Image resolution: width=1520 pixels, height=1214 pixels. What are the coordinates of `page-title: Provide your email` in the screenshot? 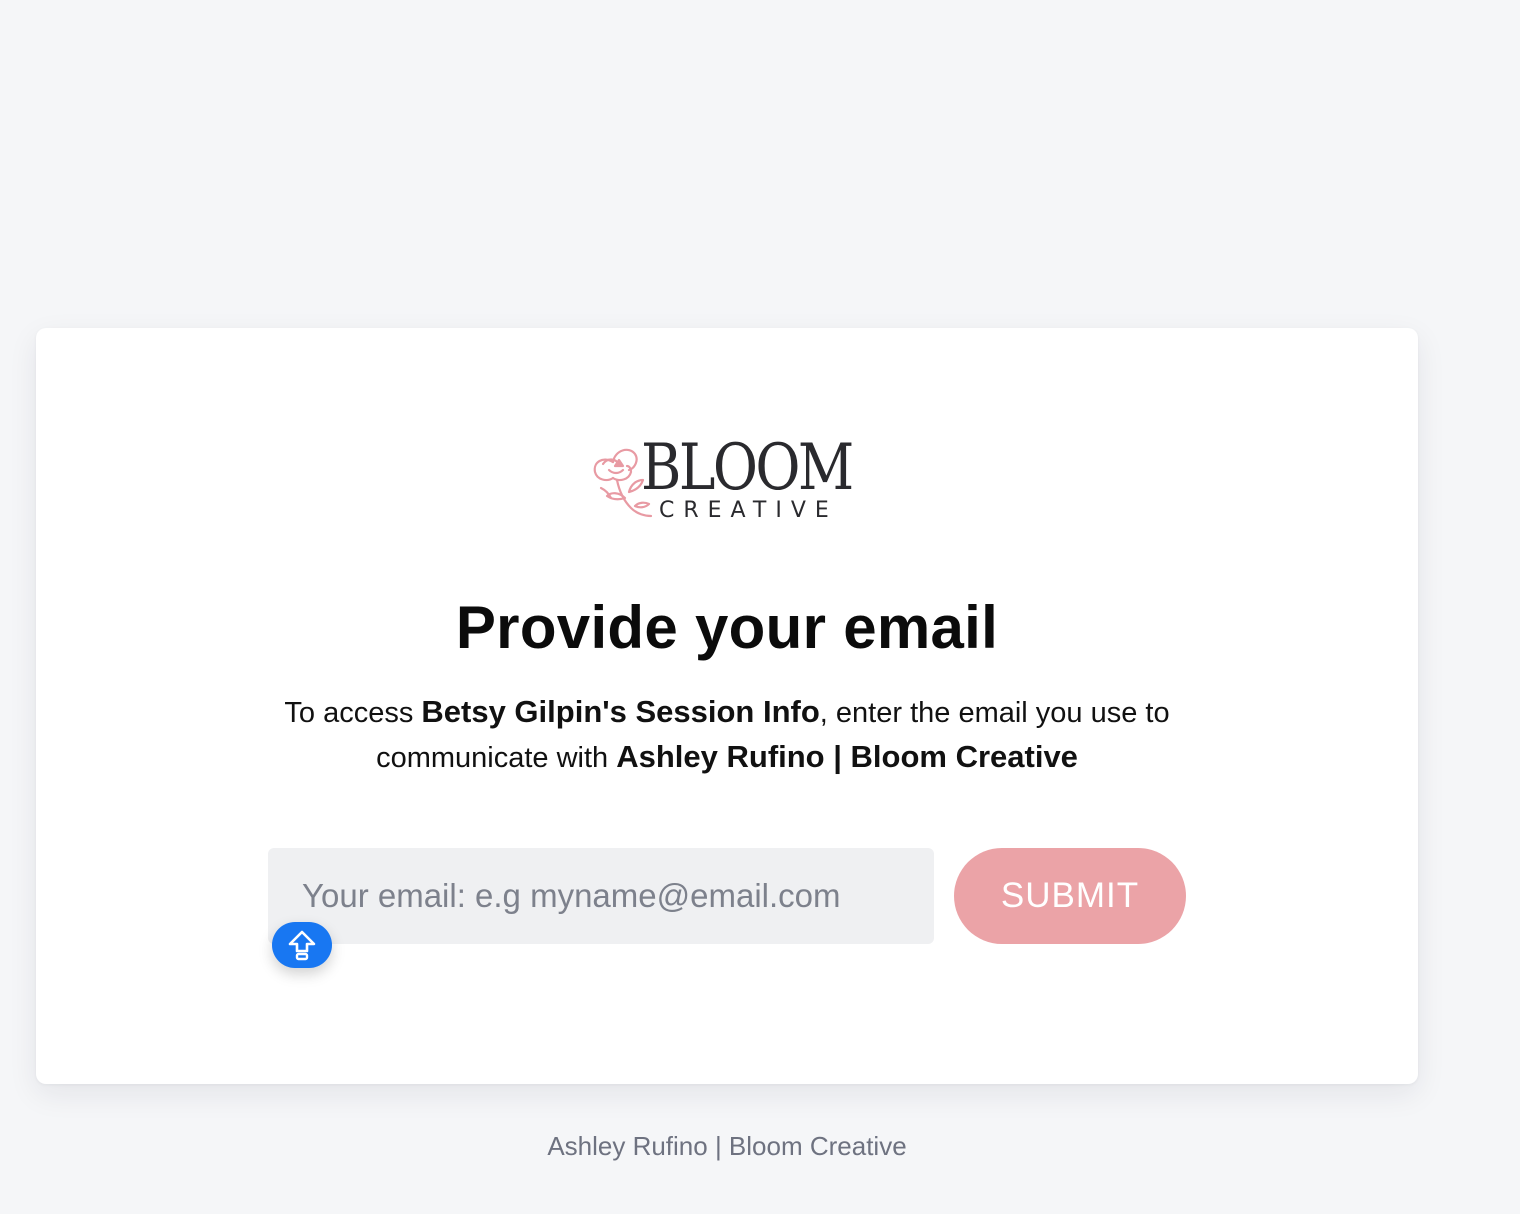 It's located at (727, 627).